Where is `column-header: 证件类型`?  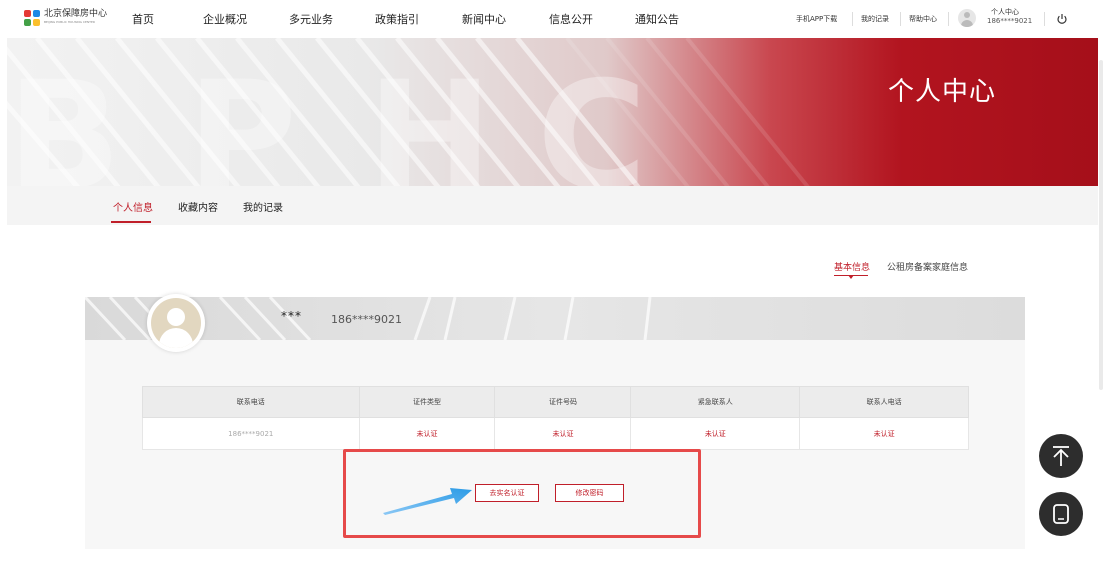 column-header: 证件类型 is located at coordinates (427, 402).